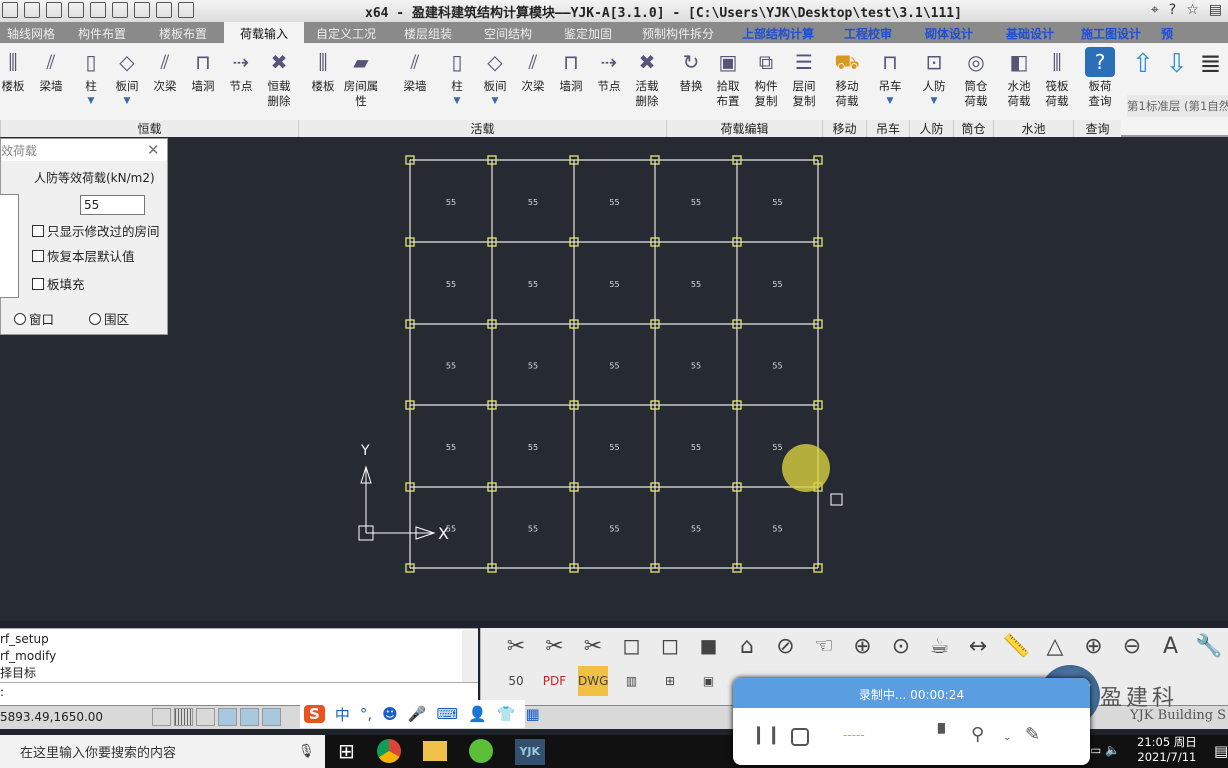 The width and height of the screenshot is (1228, 768). What do you see at coordinates (555, 681) in the screenshot?
I see `pdf-icon: PDF` at bounding box center [555, 681].